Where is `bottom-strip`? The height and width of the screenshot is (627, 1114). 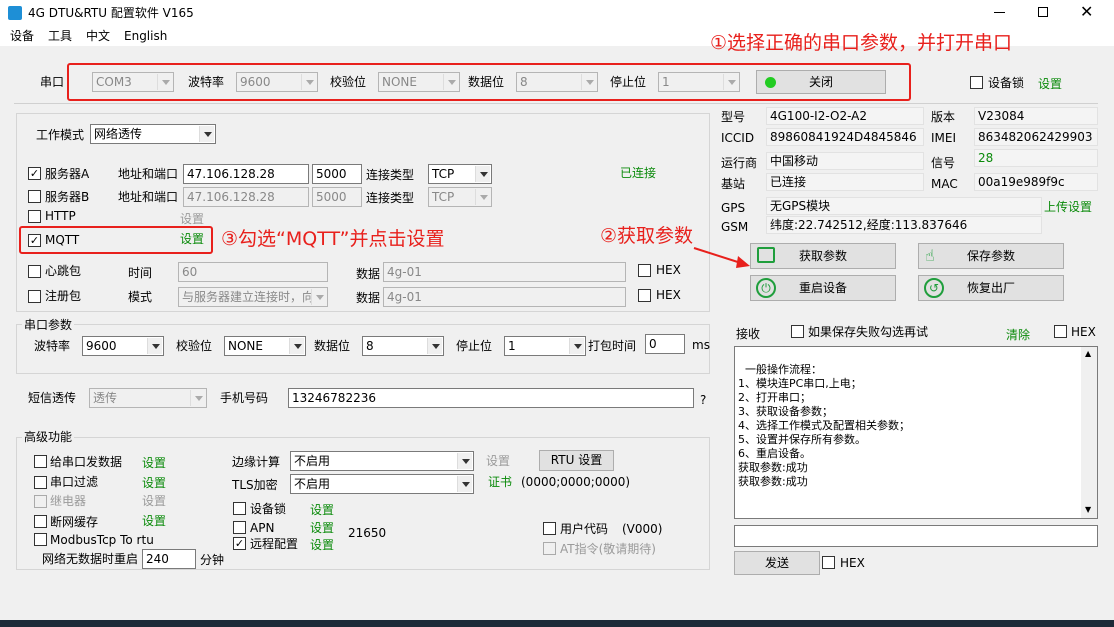 bottom-strip is located at coordinates (557, 623).